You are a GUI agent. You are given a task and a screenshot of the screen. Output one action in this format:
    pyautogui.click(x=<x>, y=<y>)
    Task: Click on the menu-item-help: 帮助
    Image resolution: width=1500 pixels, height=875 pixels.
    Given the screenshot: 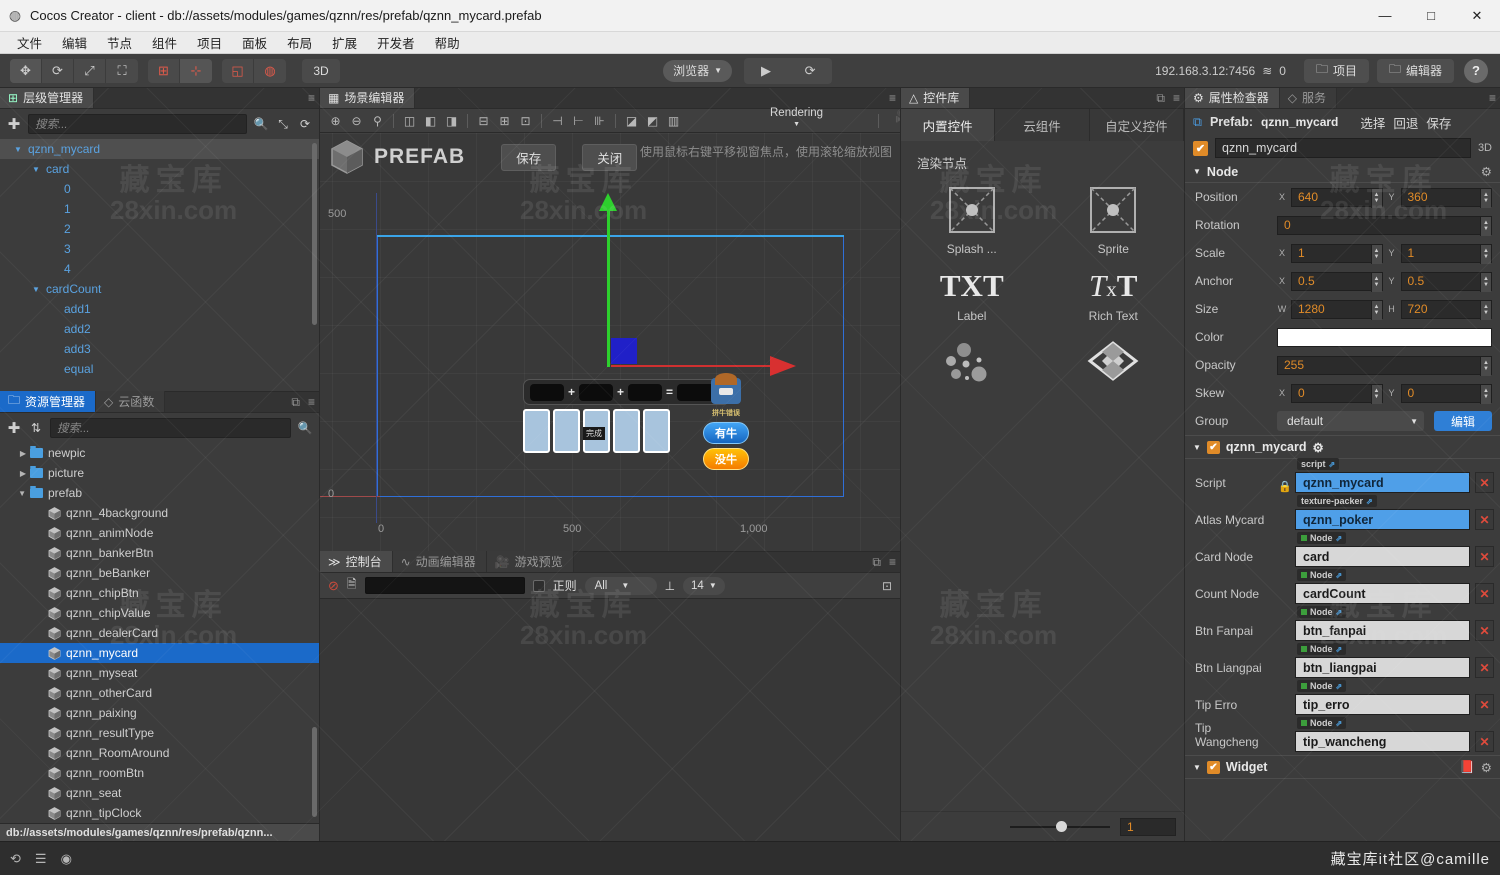 What is the action you would take?
    pyautogui.click(x=447, y=42)
    